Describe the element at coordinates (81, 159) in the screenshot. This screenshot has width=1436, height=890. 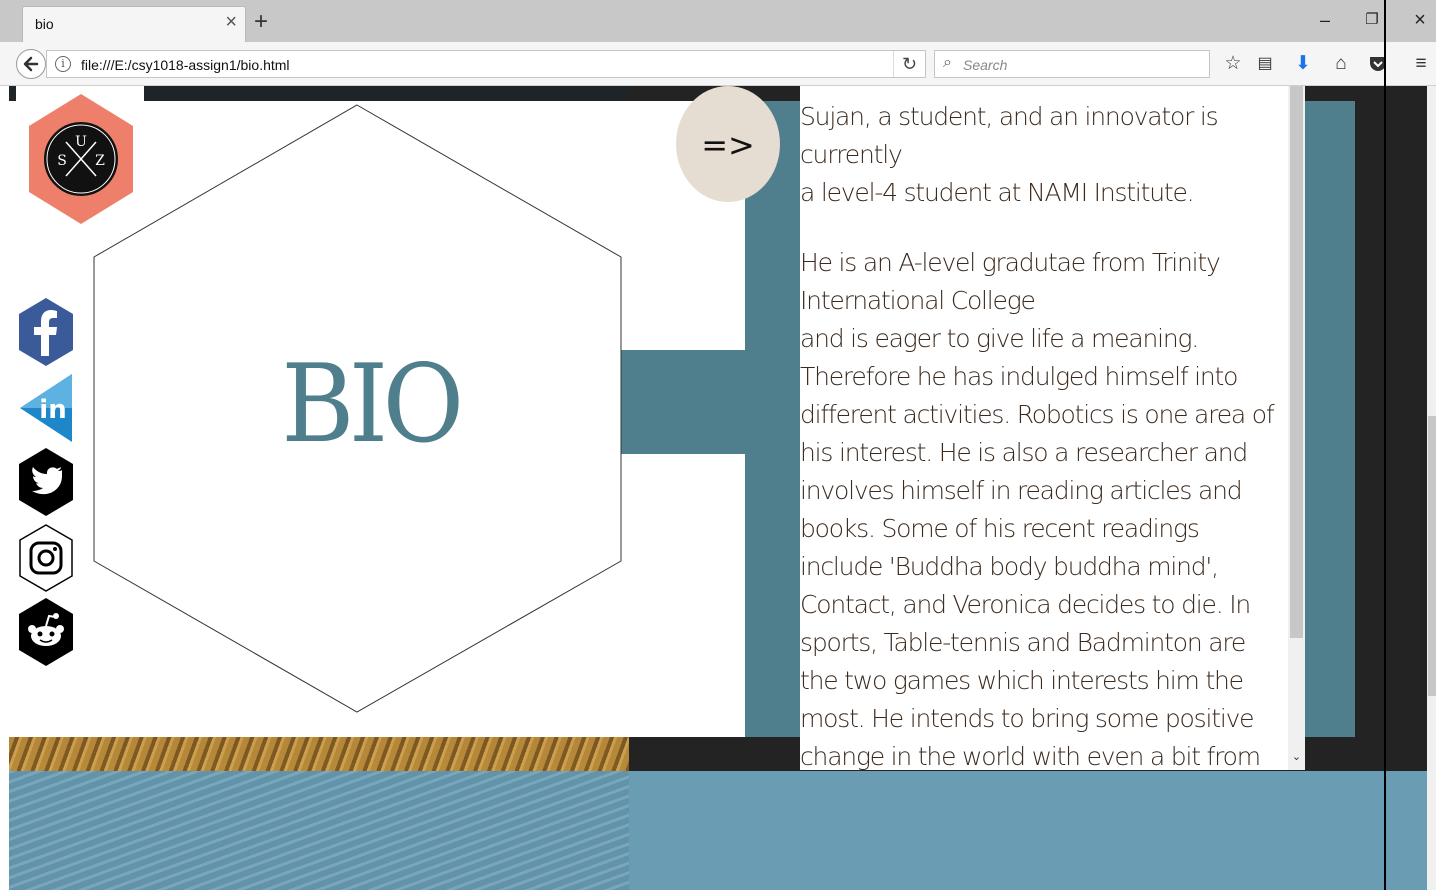
I see `site-logo: U S Z` at that location.